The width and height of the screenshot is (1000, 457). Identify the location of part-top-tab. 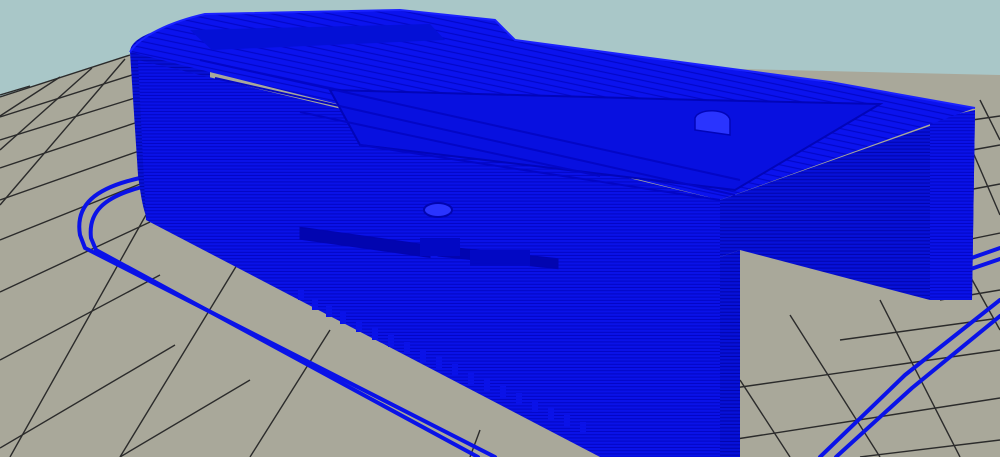
(712, 123).